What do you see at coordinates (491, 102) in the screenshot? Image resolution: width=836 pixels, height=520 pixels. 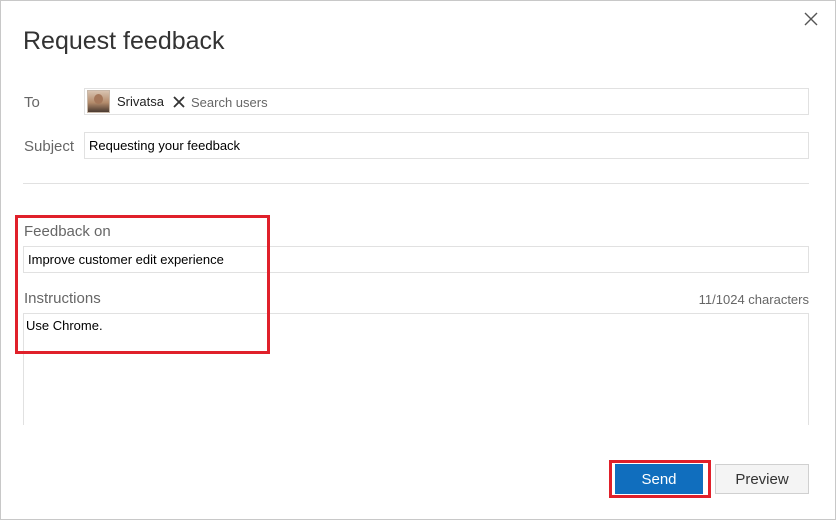 I see `search-users-input` at bounding box center [491, 102].